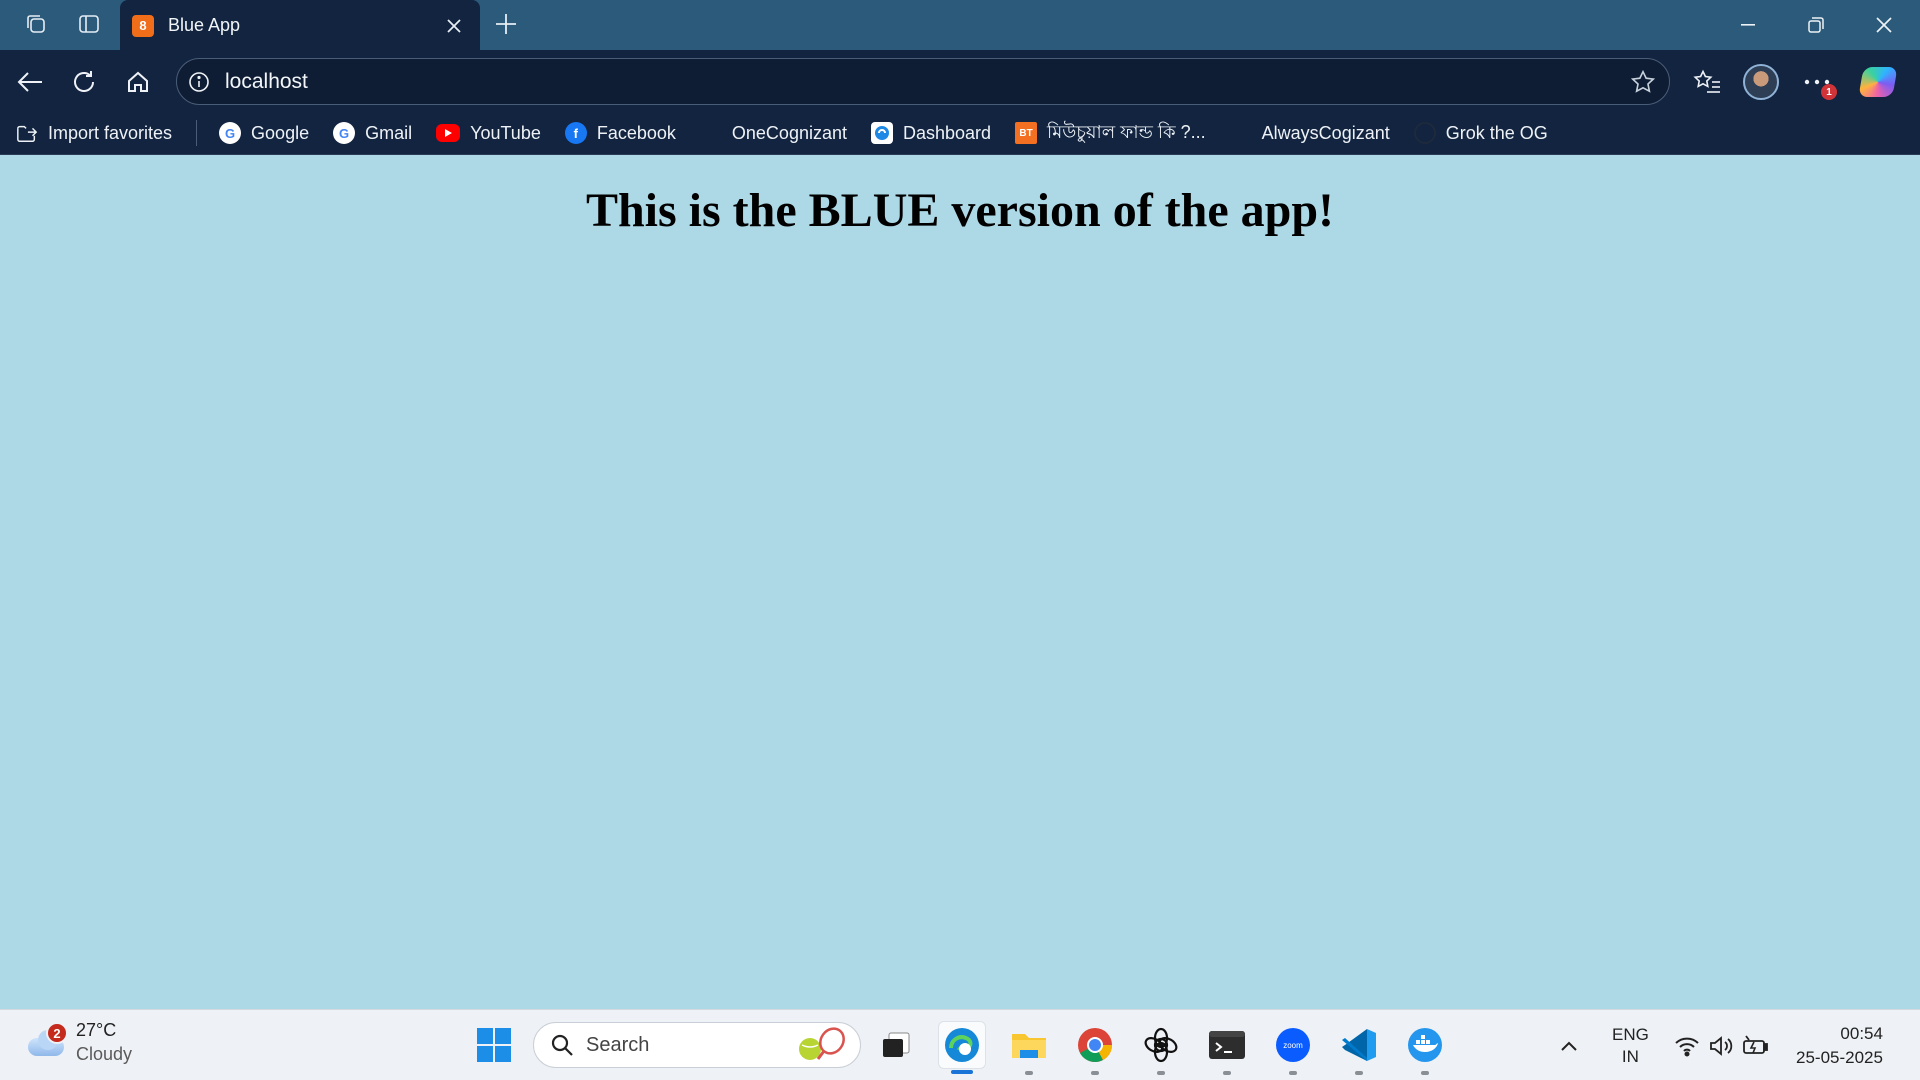 This screenshot has height=1080, width=1920. Describe the element at coordinates (1829, 92) in the screenshot. I see `notification-badge: 1` at that location.